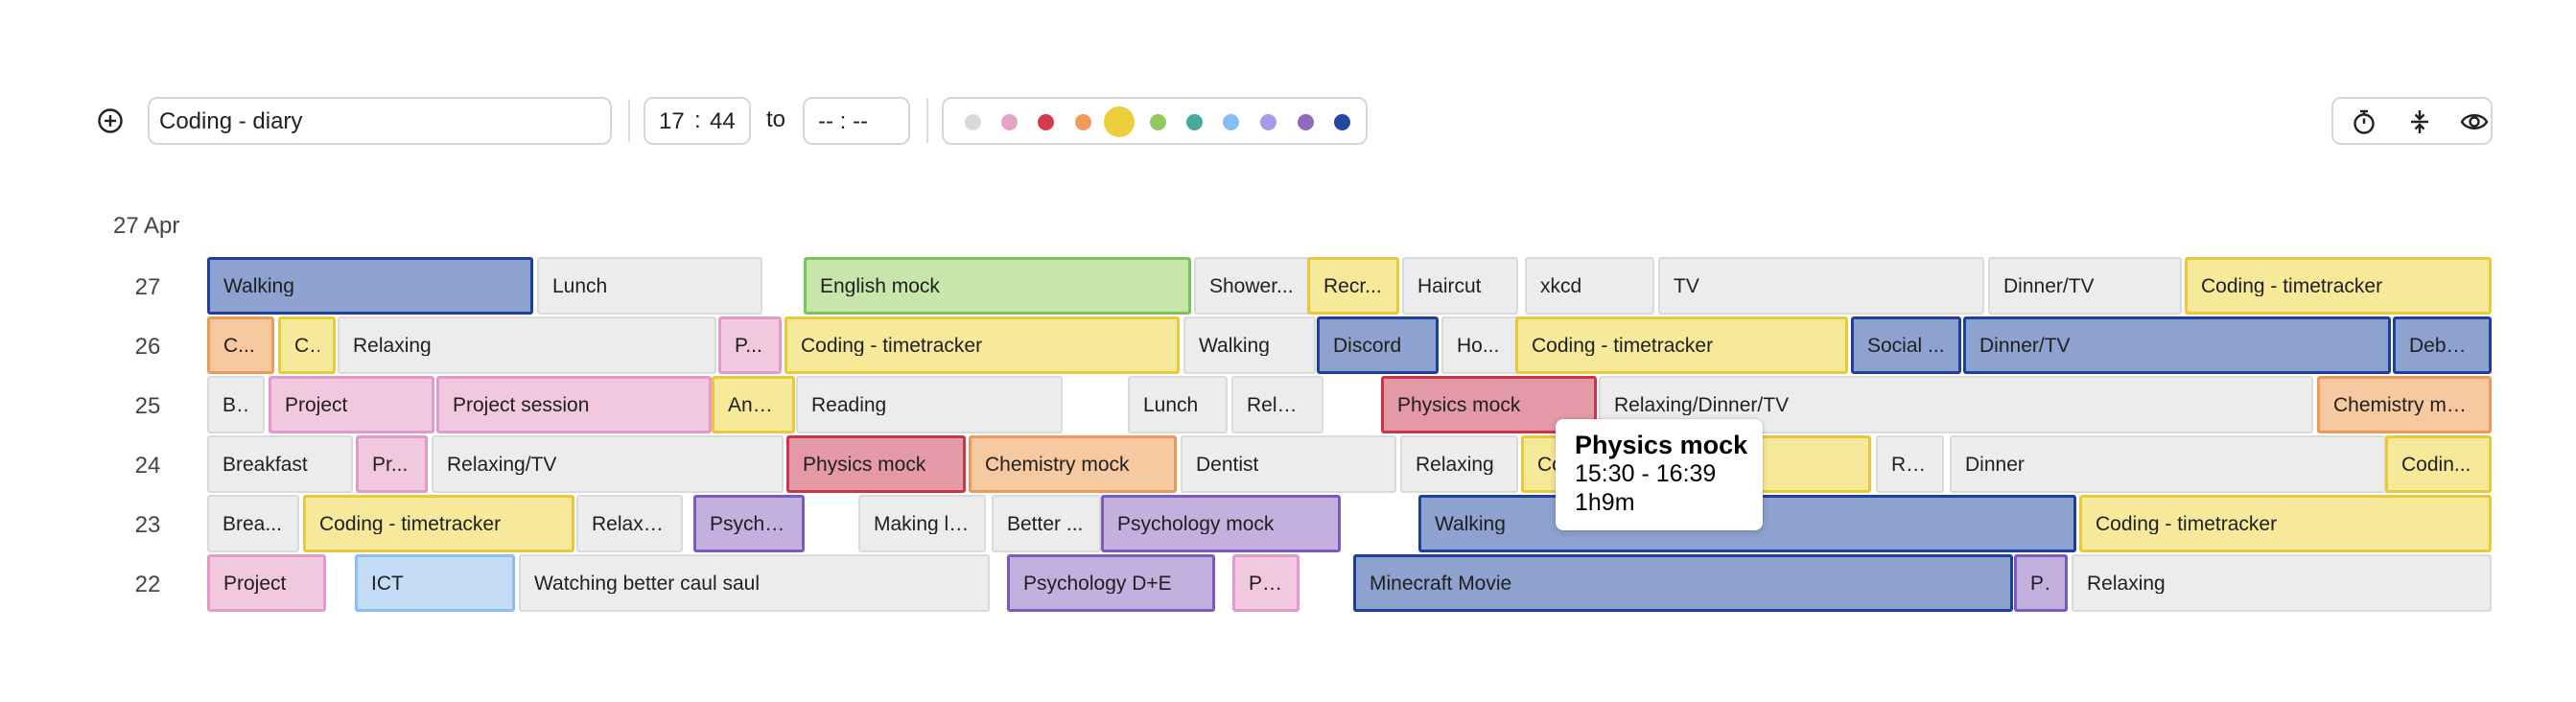  I want to click on time-block: Project session, so click(574, 404).